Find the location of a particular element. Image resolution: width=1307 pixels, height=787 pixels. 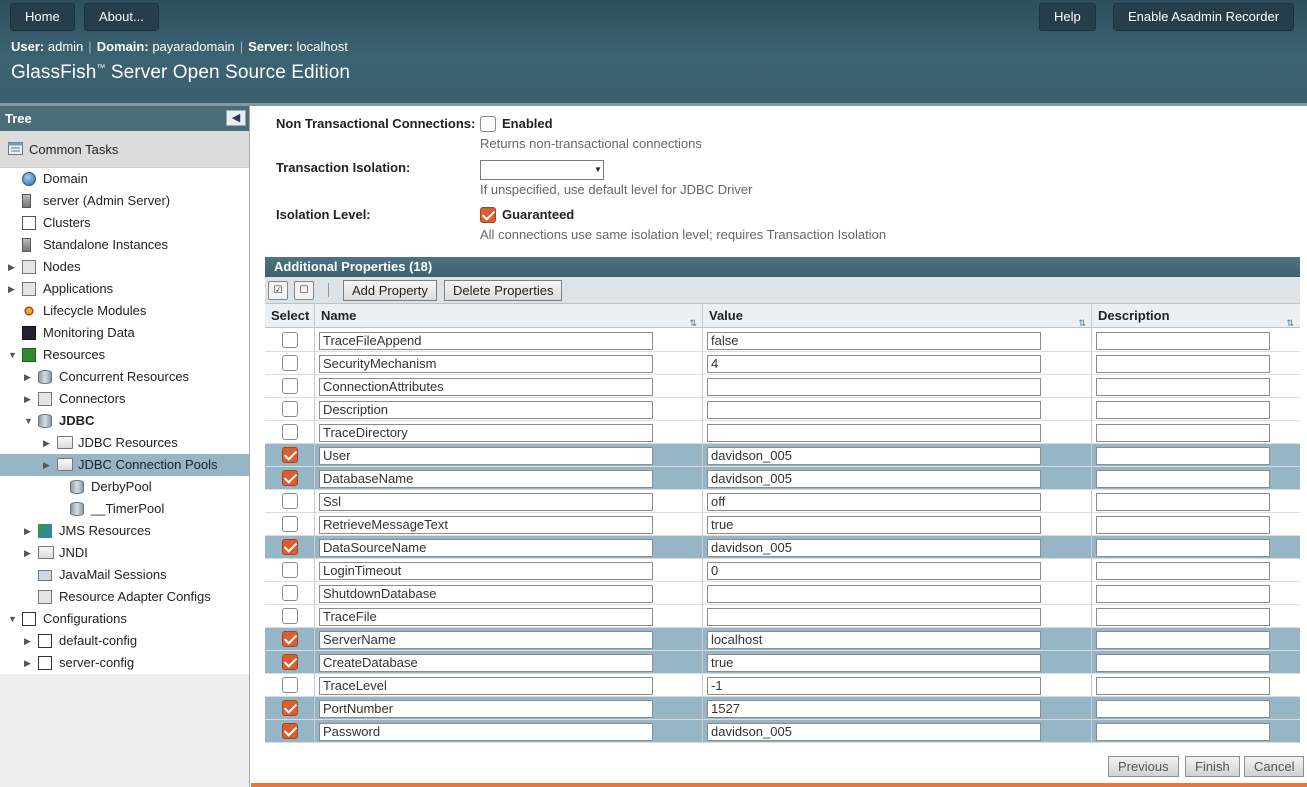

add-property-button: Add Property is located at coordinates (390, 290).